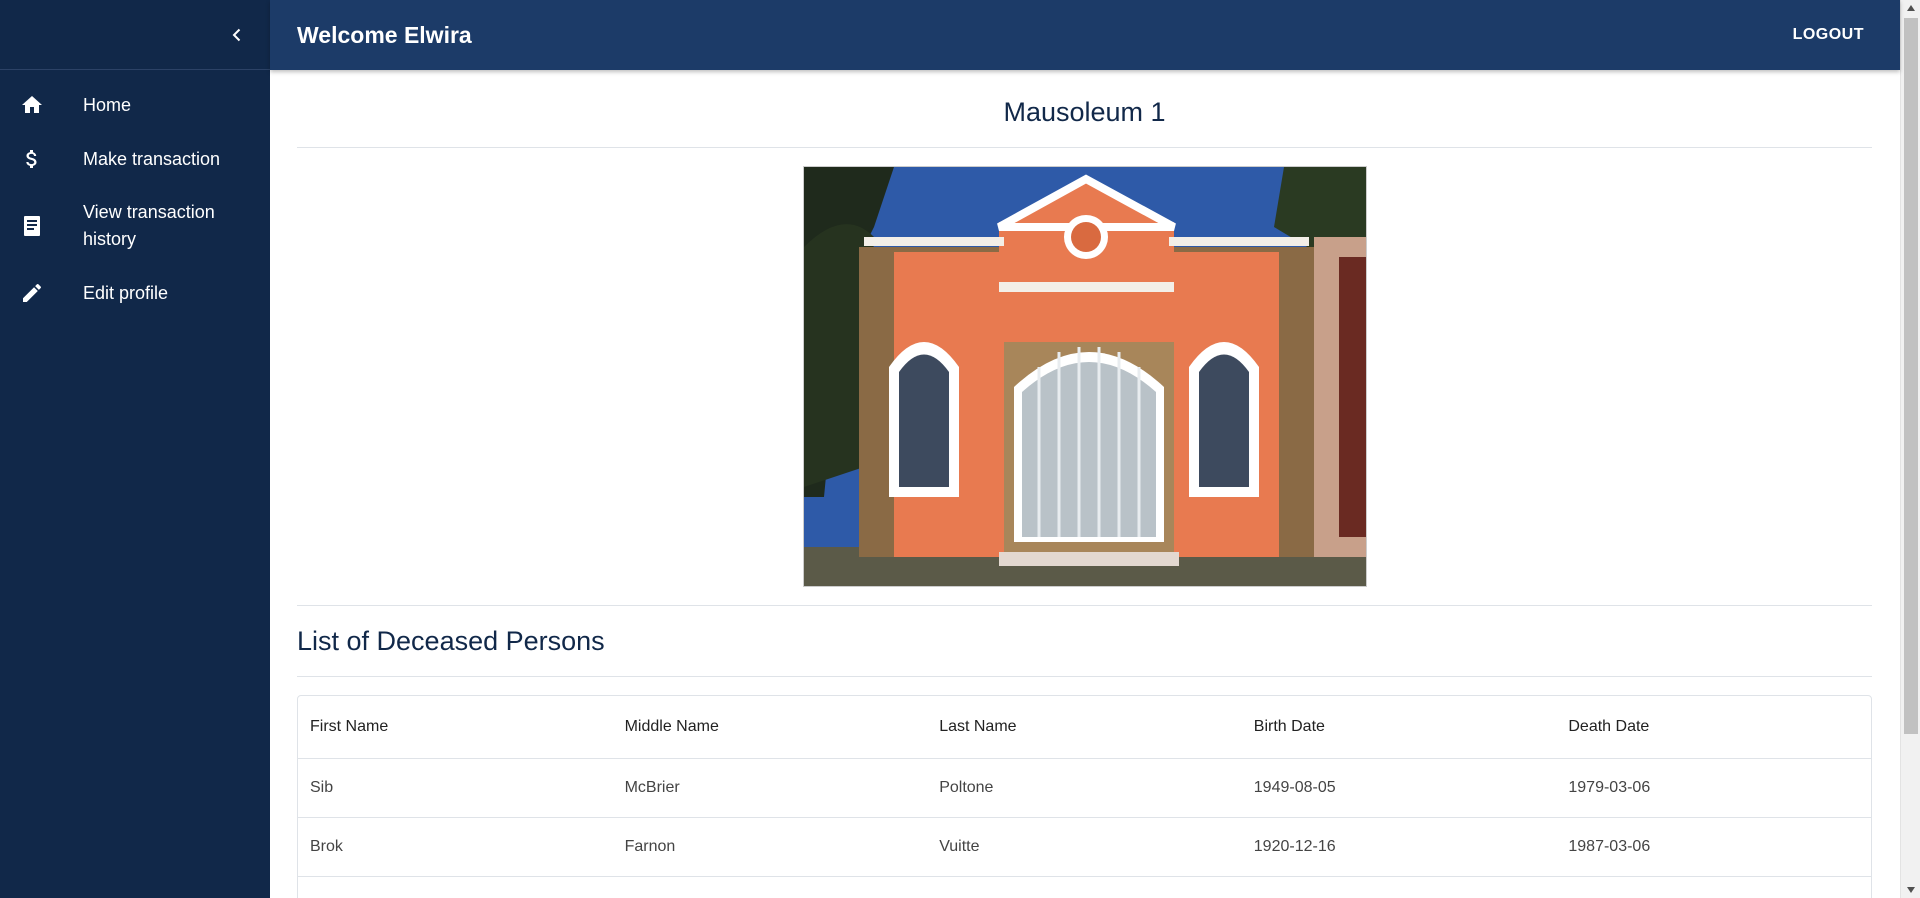 This screenshot has height=898, width=1920. I want to click on logout-button: LOGOUT, so click(1828, 35).